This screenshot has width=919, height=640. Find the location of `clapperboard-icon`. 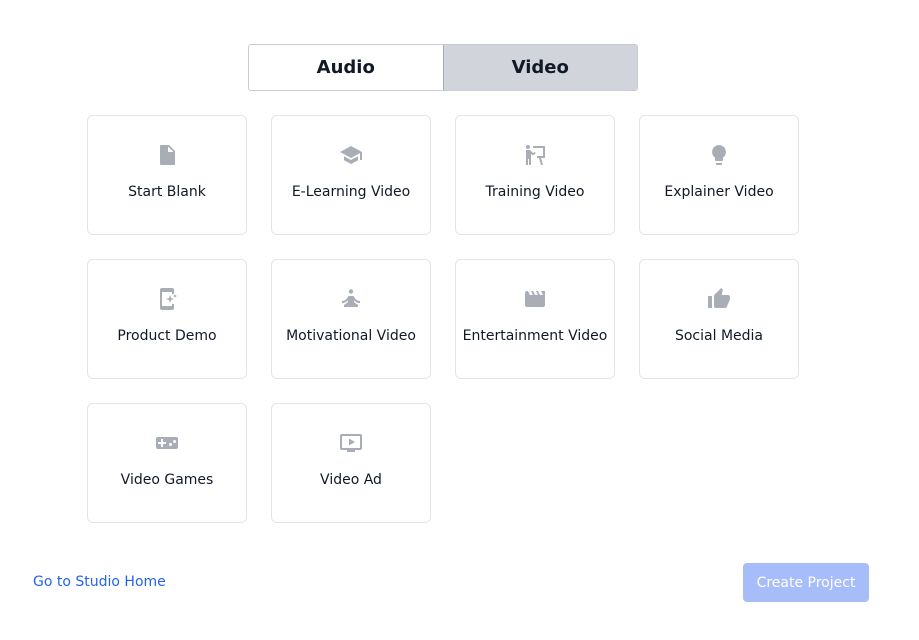

clapperboard-icon is located at coordinates (535, 299).